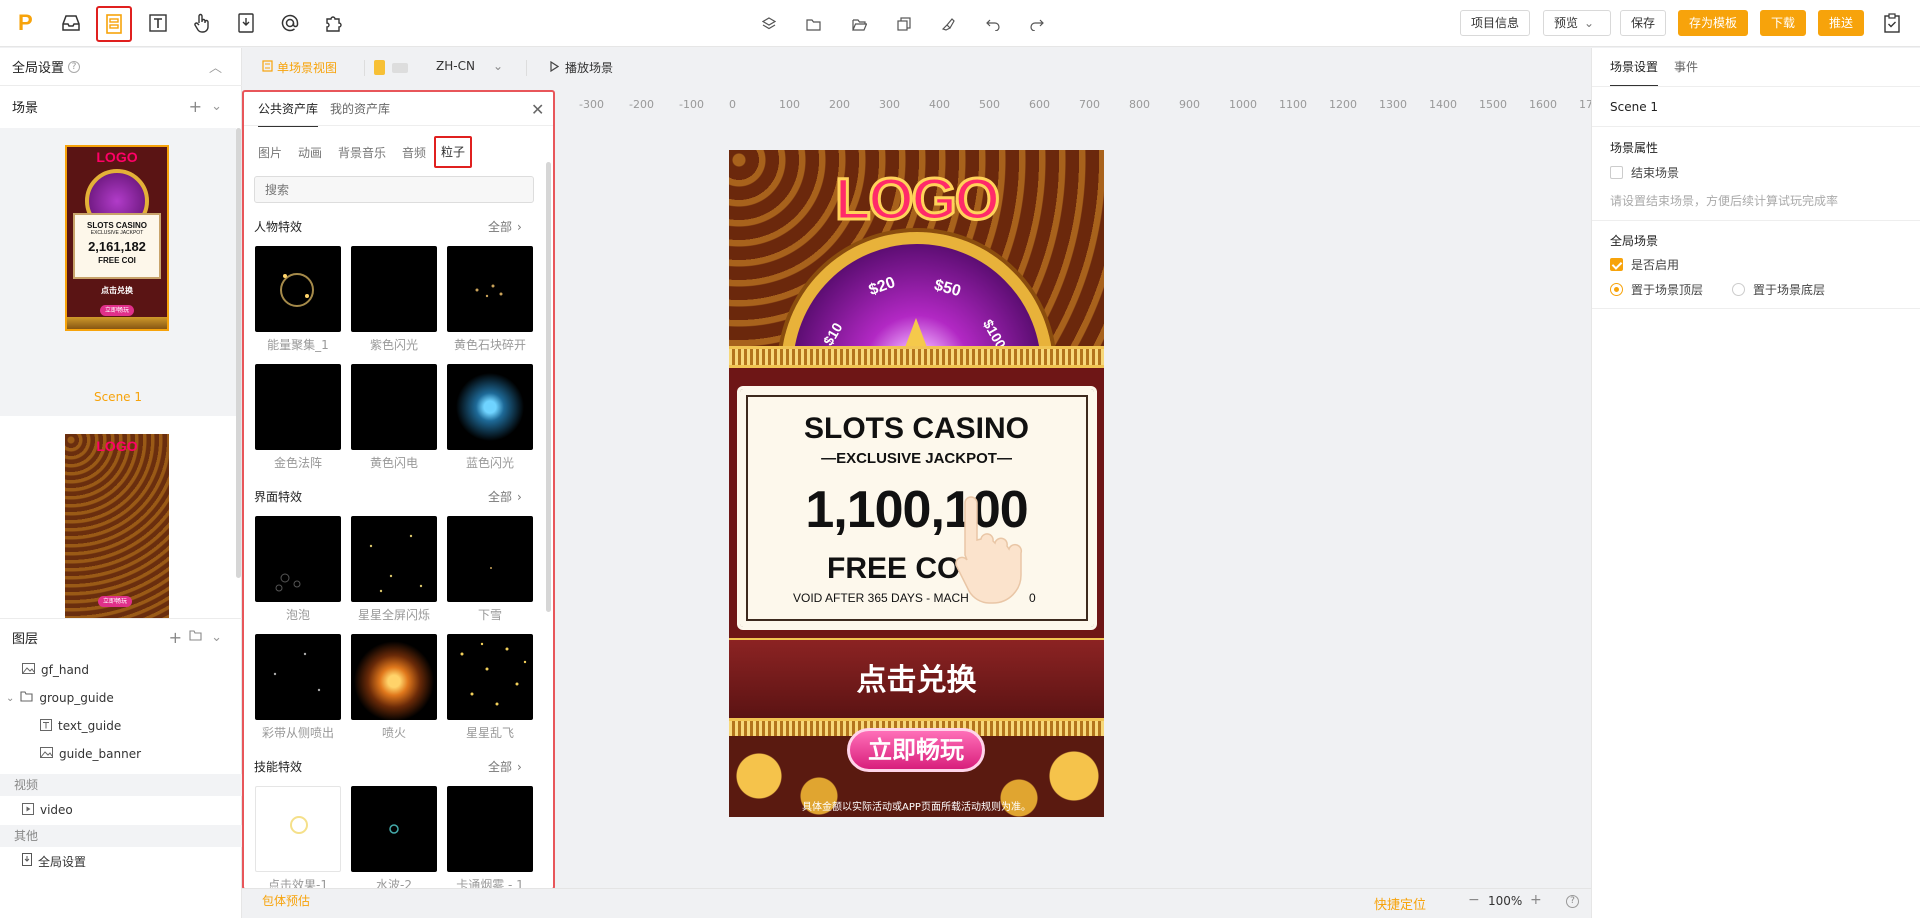  Describe the element at coordinates (916, 428) in the screenshot. I see `ticket-title: SLOTS CASINO` at that location.